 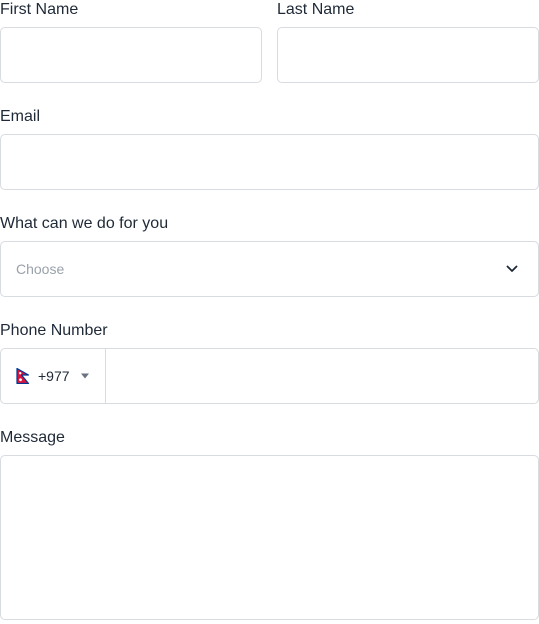 I want to click on service-select: Choose, so click(x=269, y=269).